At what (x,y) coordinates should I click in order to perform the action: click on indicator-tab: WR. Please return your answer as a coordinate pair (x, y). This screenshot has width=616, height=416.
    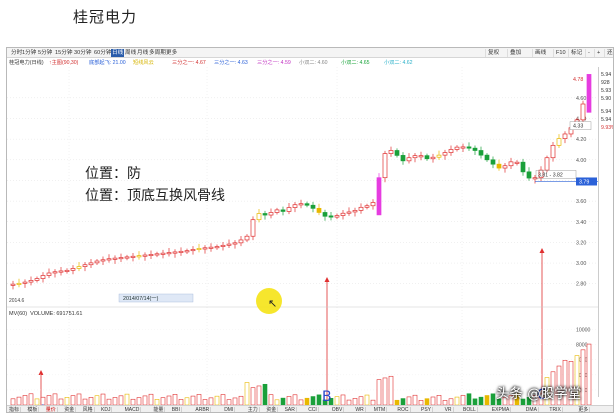
    Looking at the image, I should click on (360, 409).